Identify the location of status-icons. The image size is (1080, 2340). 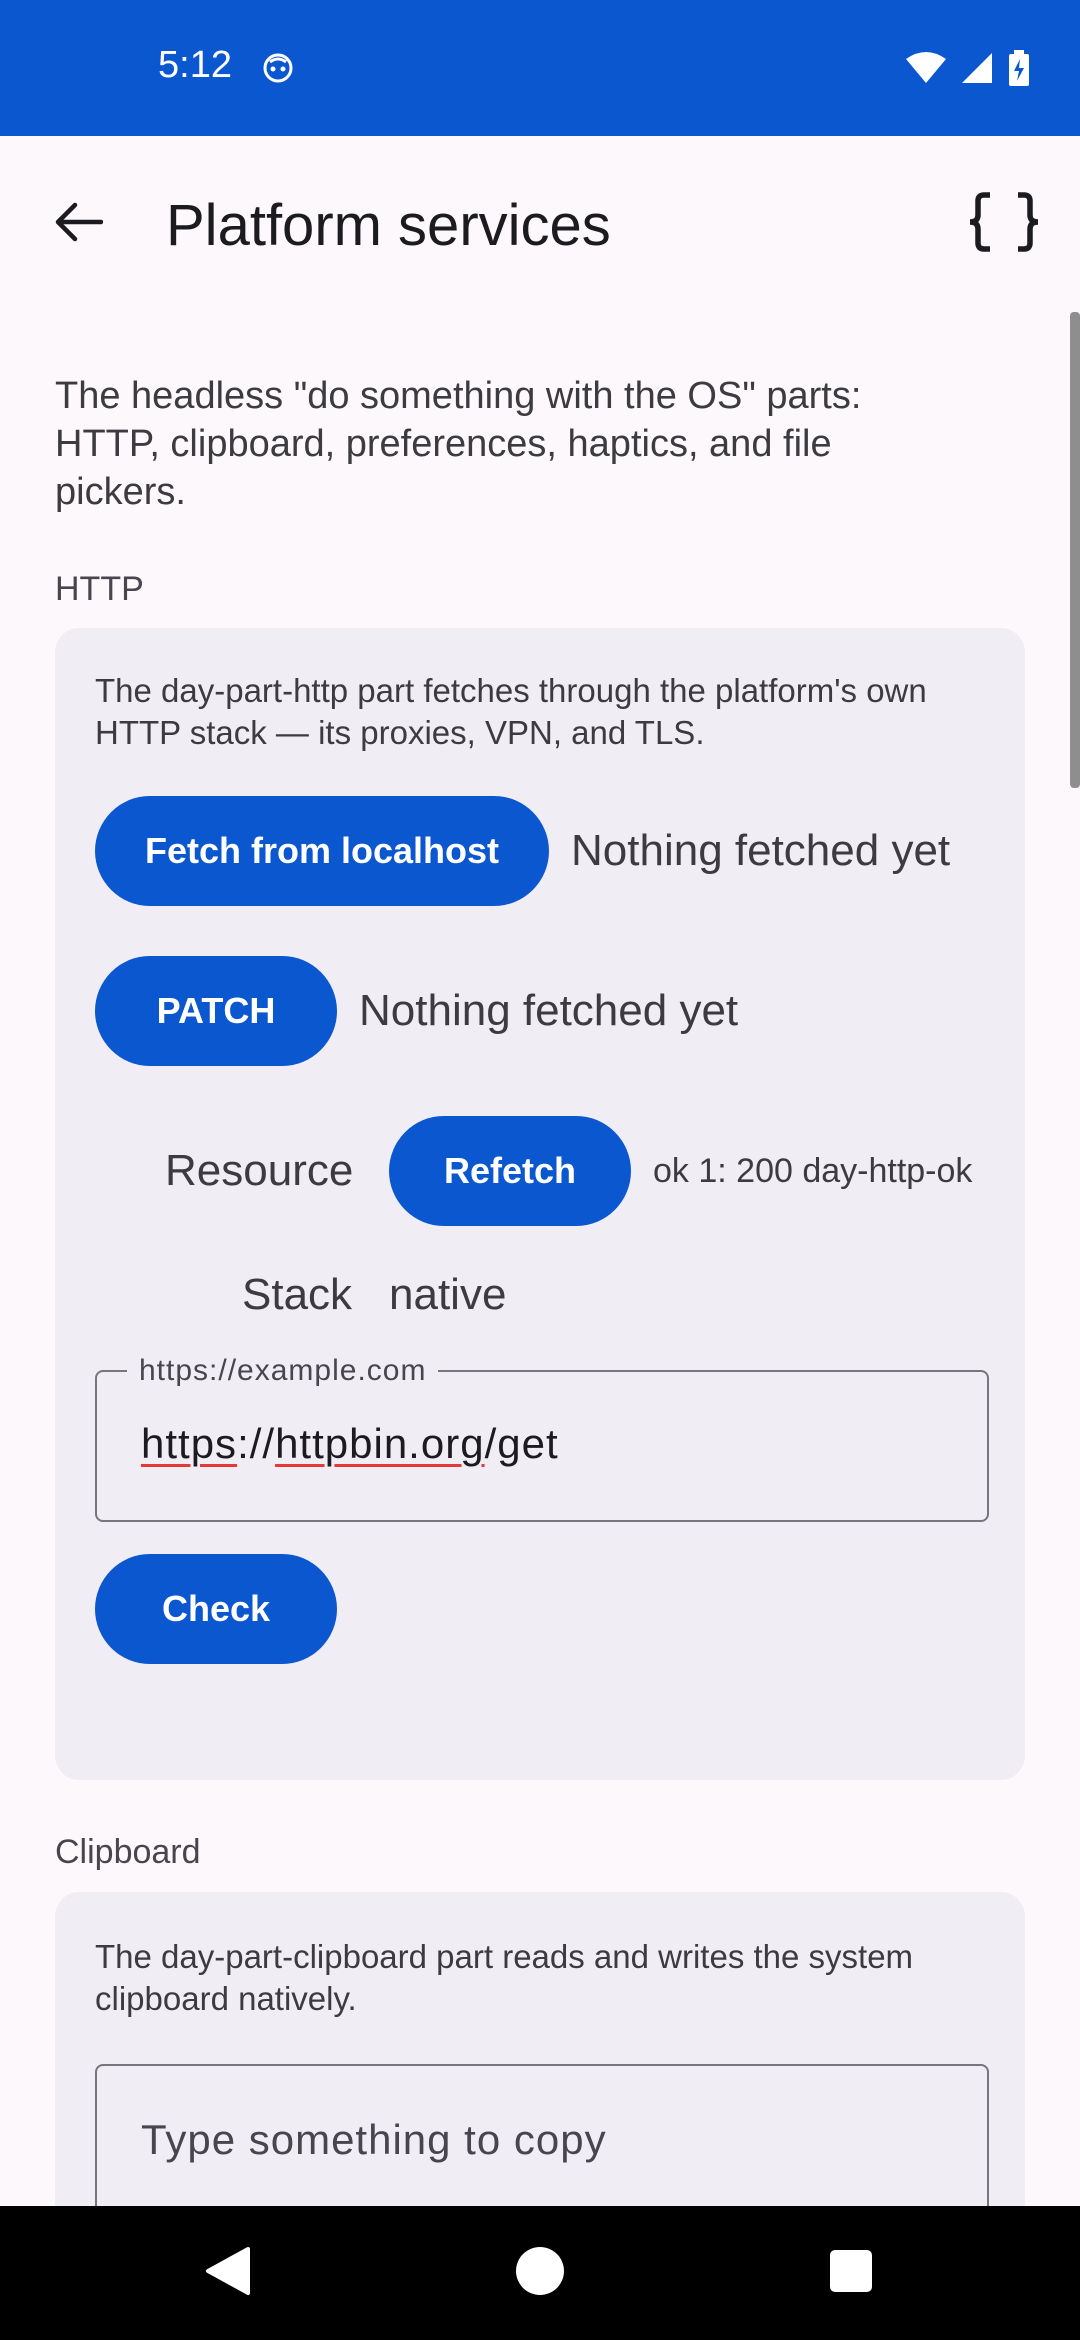
(968, 70).